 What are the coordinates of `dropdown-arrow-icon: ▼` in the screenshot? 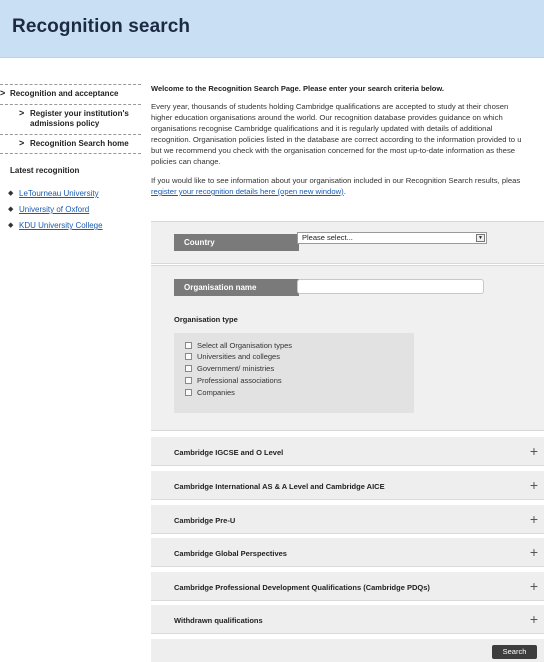 It's located at (480, 238).